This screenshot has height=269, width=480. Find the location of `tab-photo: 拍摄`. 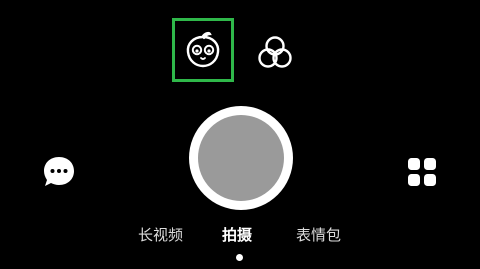

tab-photo: 拍摄 is located at coordinates (237, 235).